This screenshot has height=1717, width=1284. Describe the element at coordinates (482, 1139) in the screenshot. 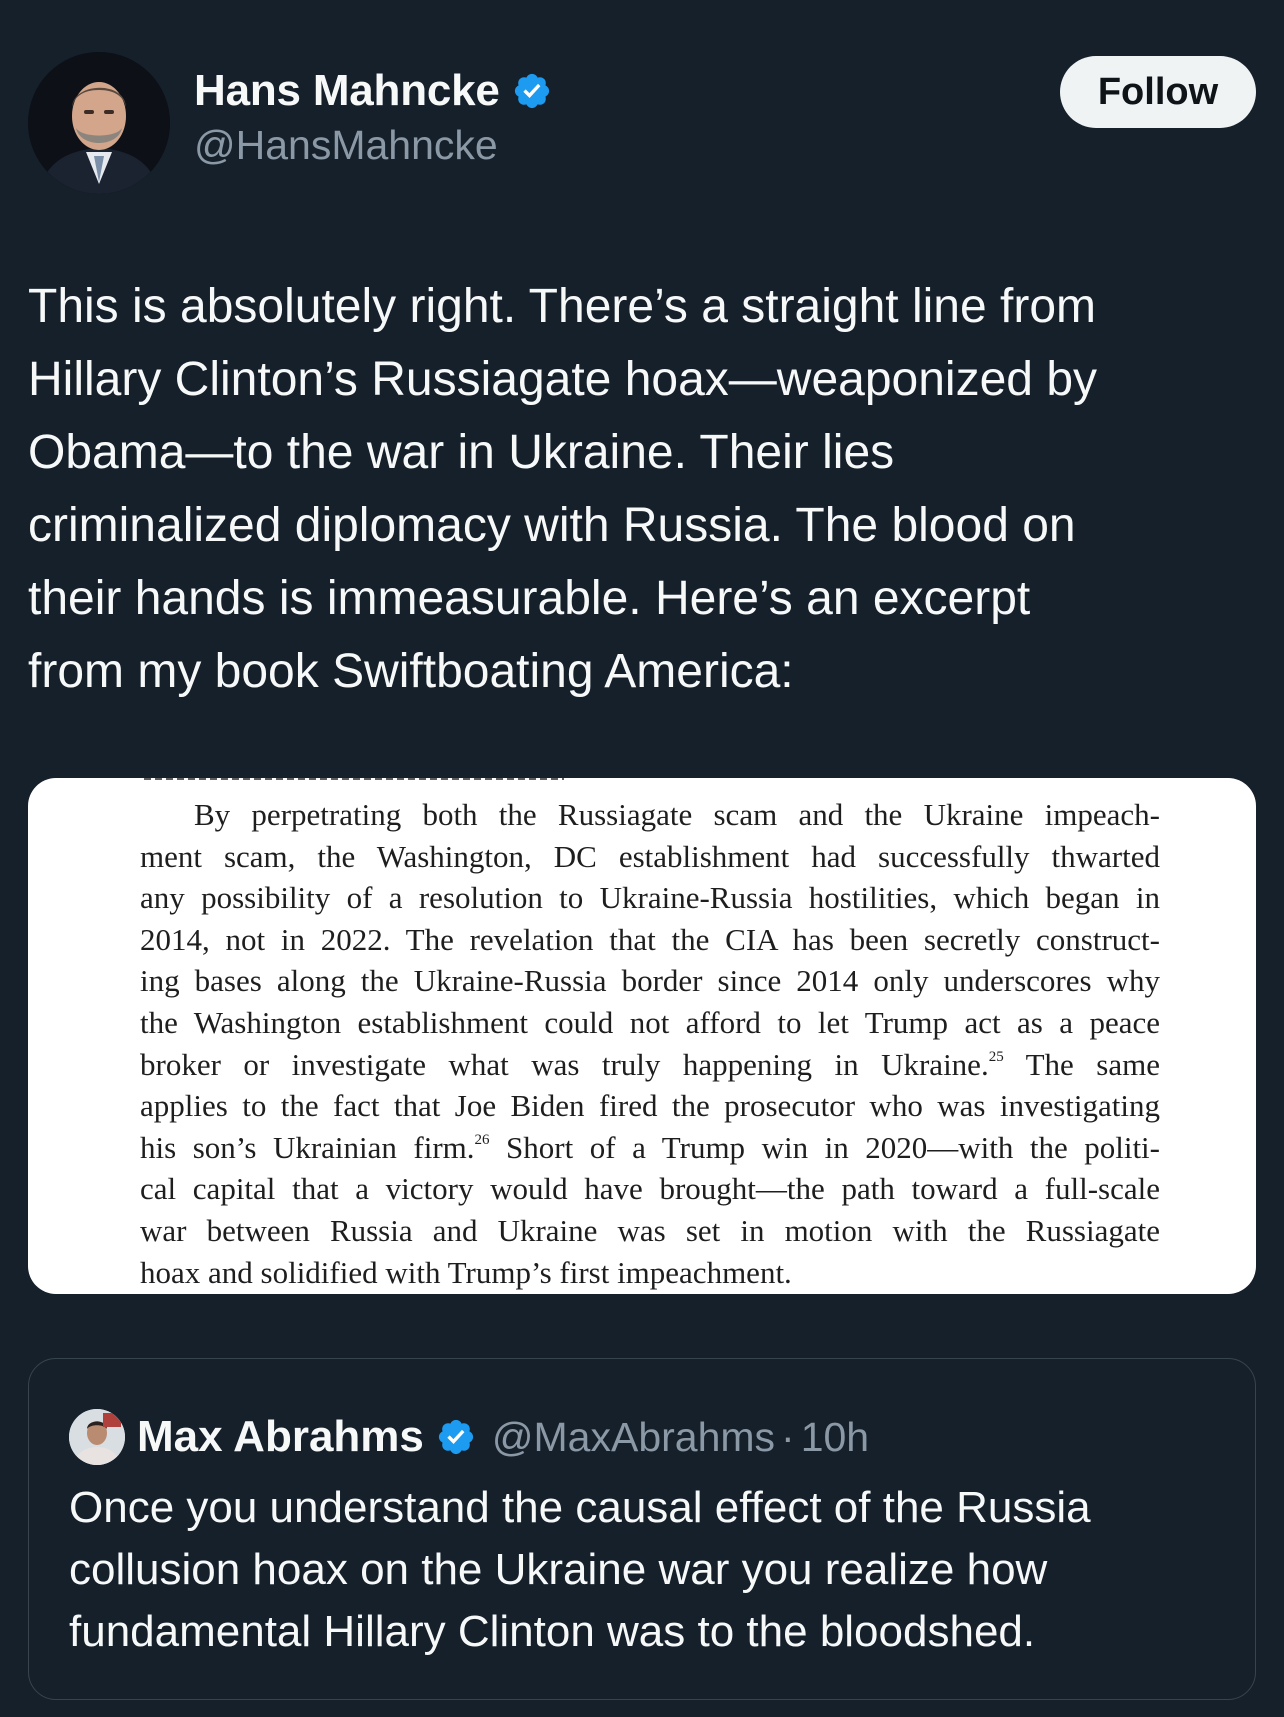

I see `footnote-marker: 26` at that location.